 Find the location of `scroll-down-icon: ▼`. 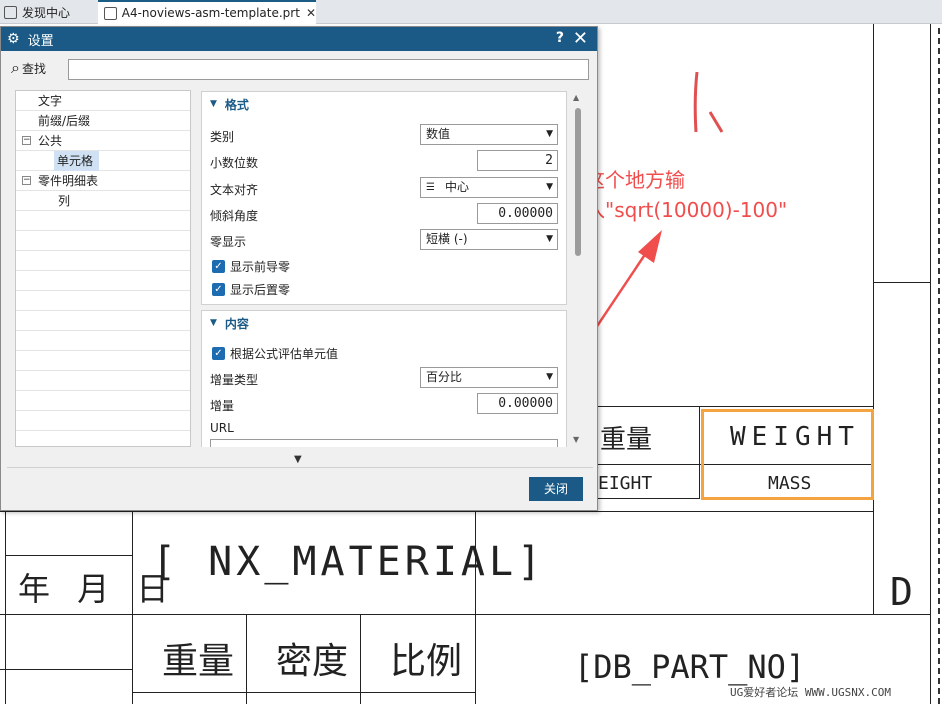

scroll-down-icon: ▼ is located at coordinates (576, 439).